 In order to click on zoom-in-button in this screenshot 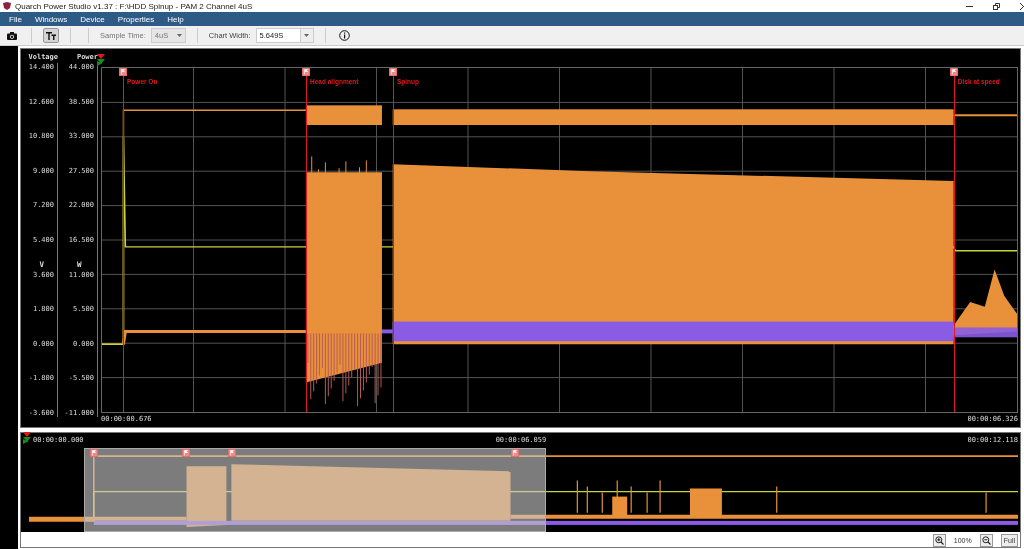, I will do `click(939, 540)`.